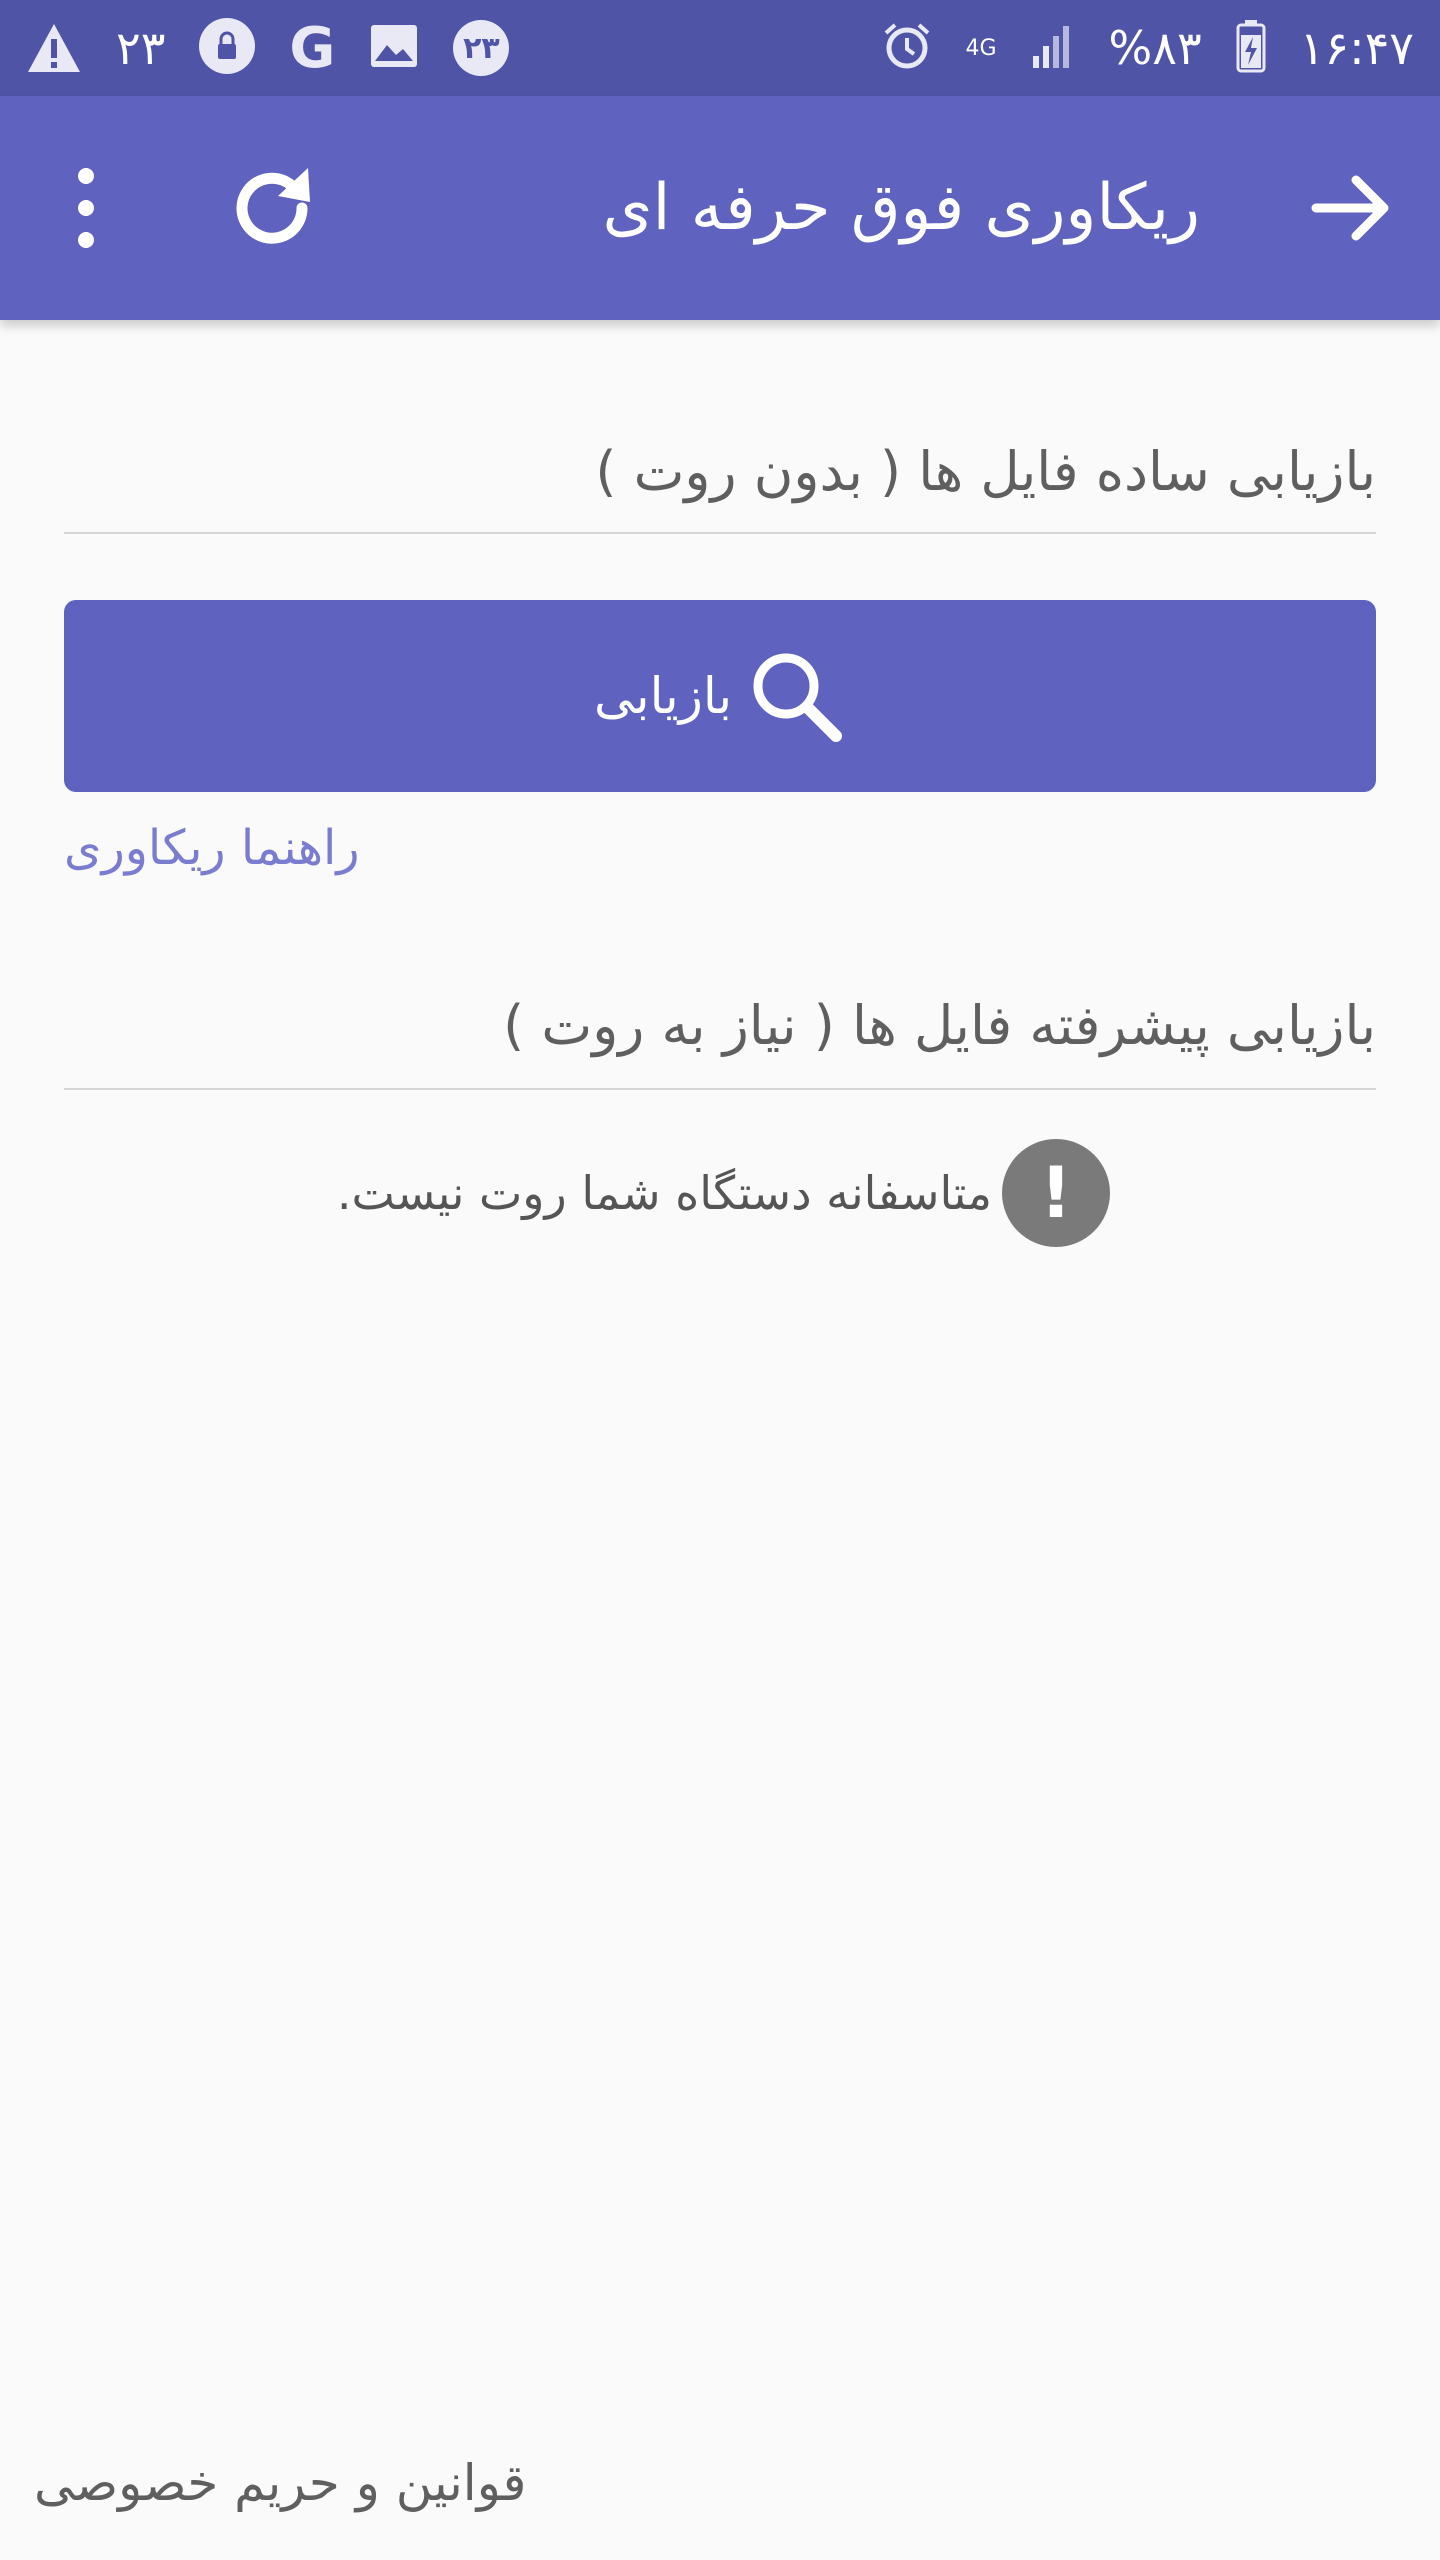 The height and width of the screenshot is (2560, 1440). What do you see at coordinates (1053, 48) in the screenshot?
I see `signal-icon` at bounding box center [1053, 48].